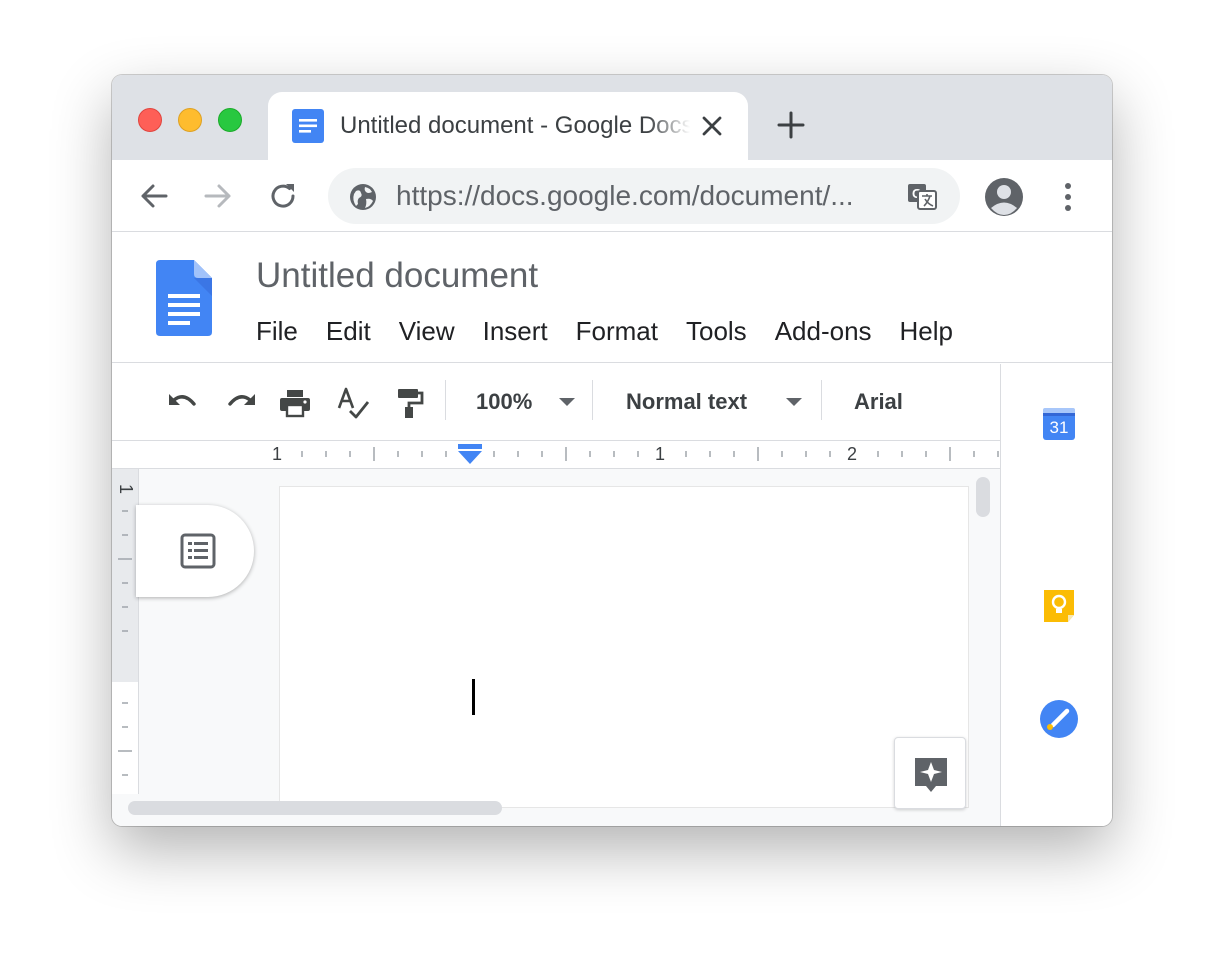  I want to click on undo-icon, so click(183, 403).